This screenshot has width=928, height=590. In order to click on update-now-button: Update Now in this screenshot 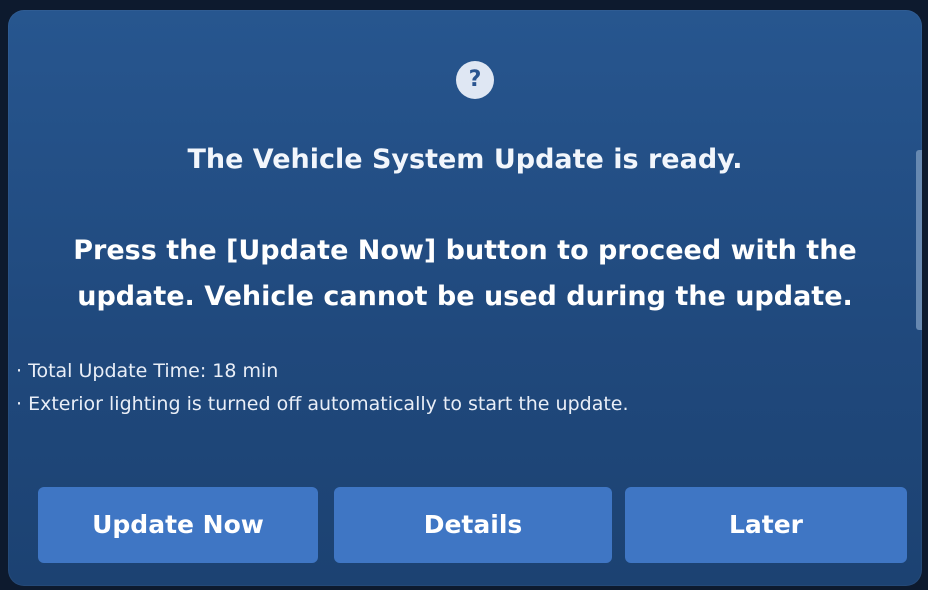, I will do `click(178, 525)`.